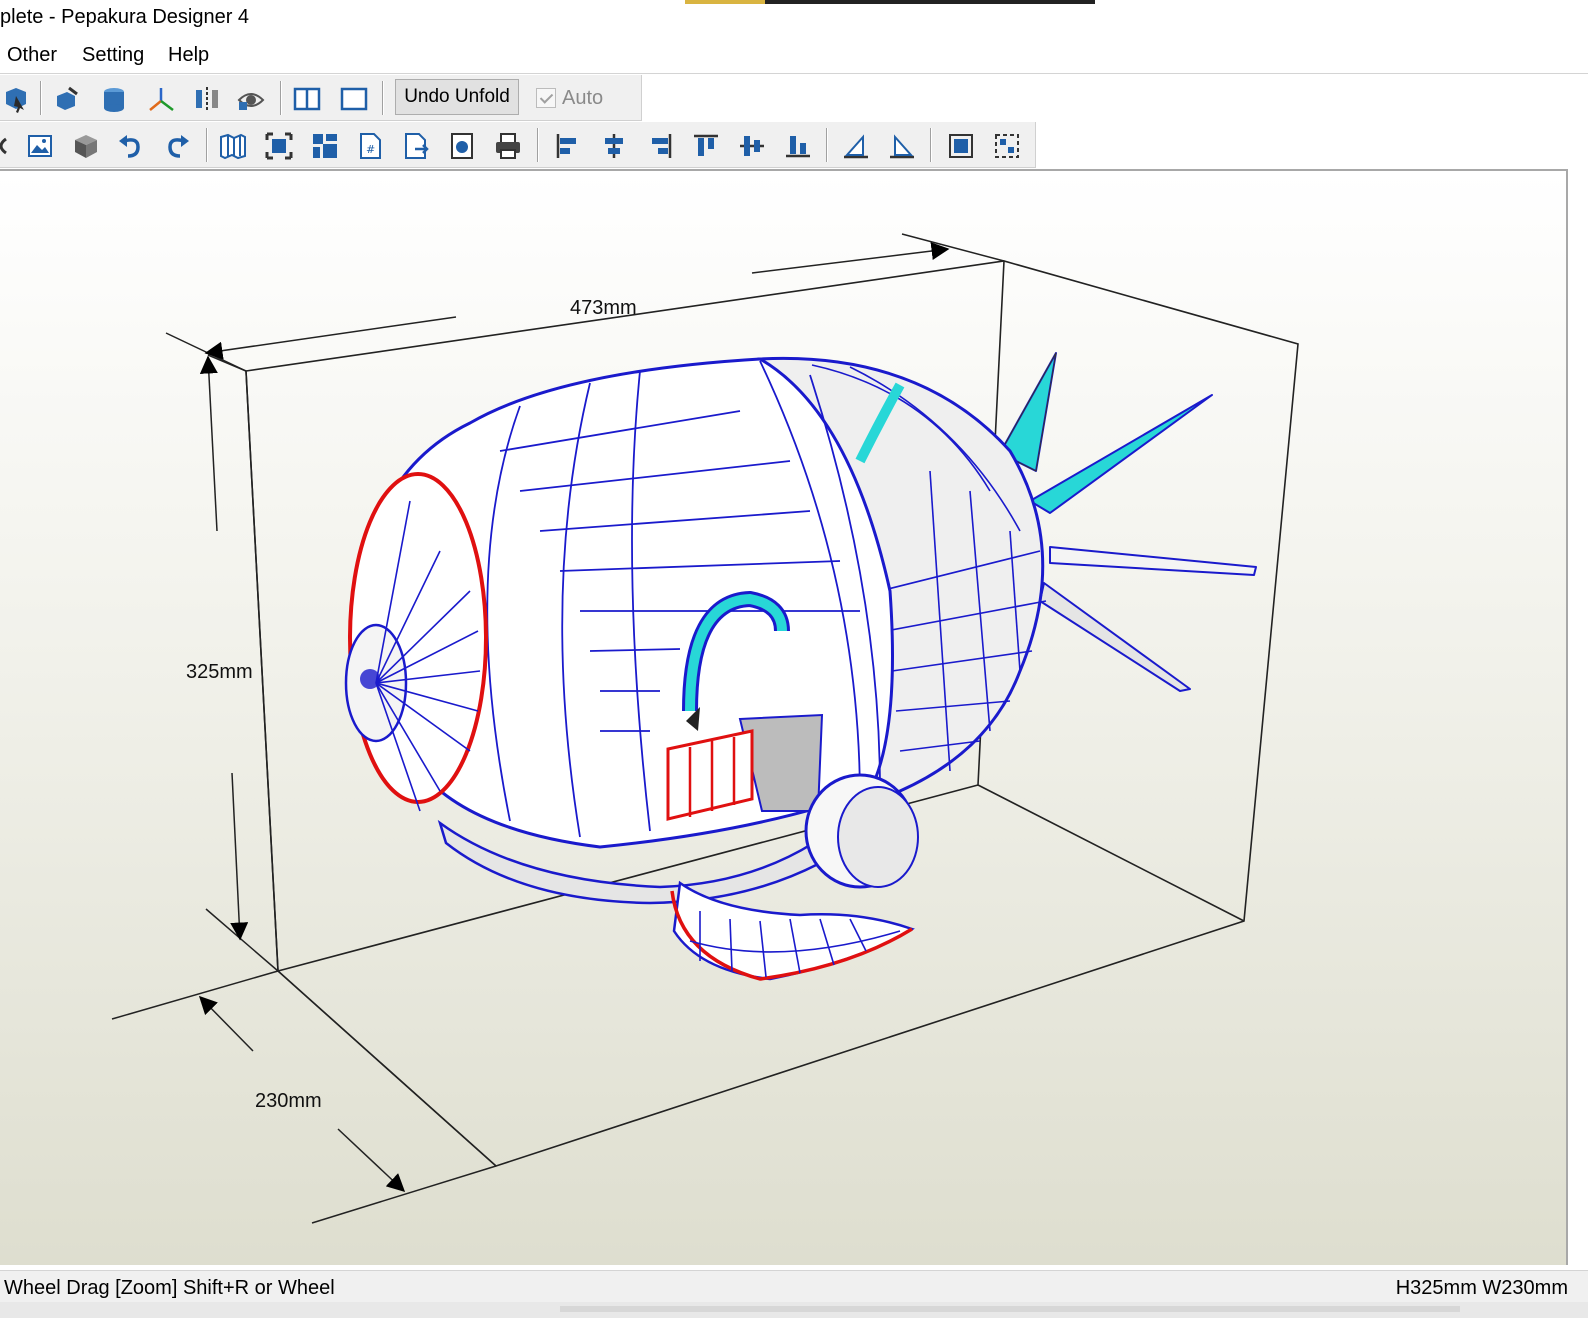 The height and width of the screenshot is (1318, 1588). Describe the element at coordinates (325, 146) in the screenshot. I see `arrange-icon` at that location.